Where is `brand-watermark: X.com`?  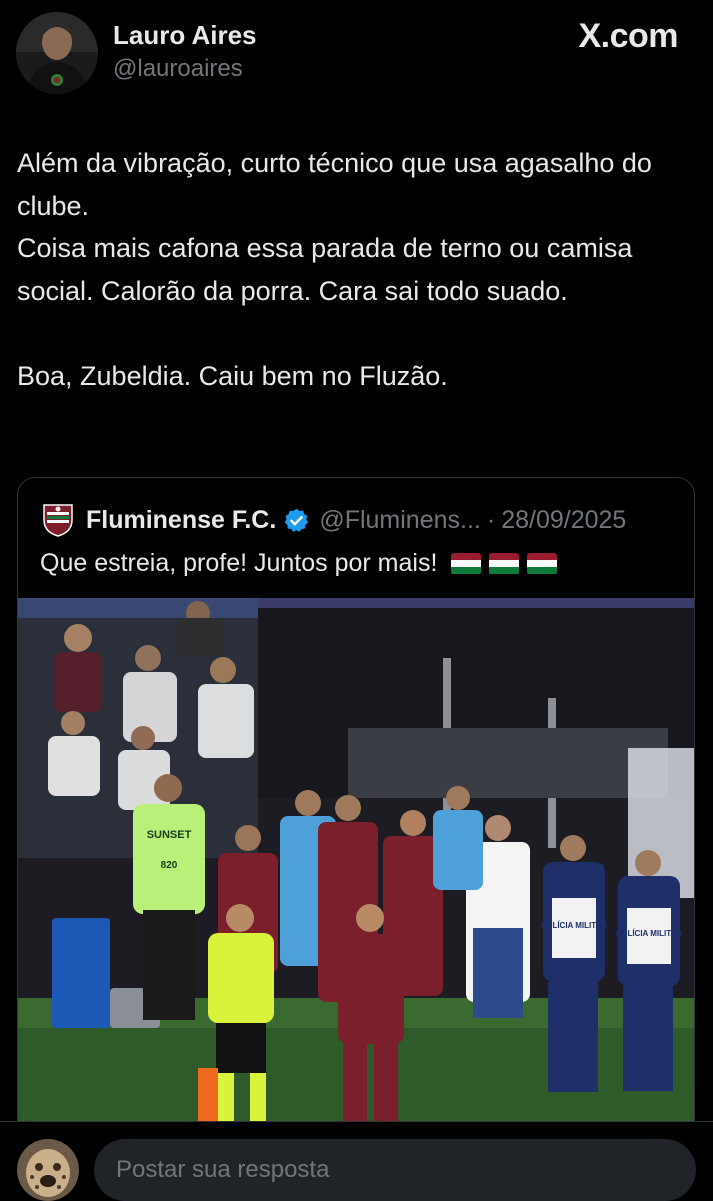 brand-watermark: X.com is located at coordinates (628, 36).